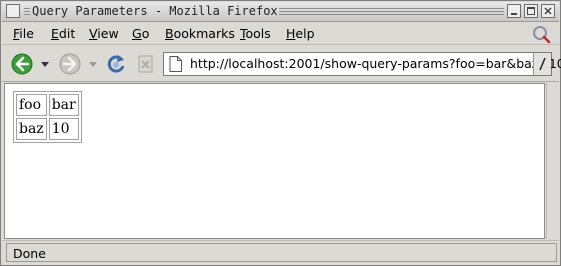  I want to click on table-row: baz 10, so click(47, 129).